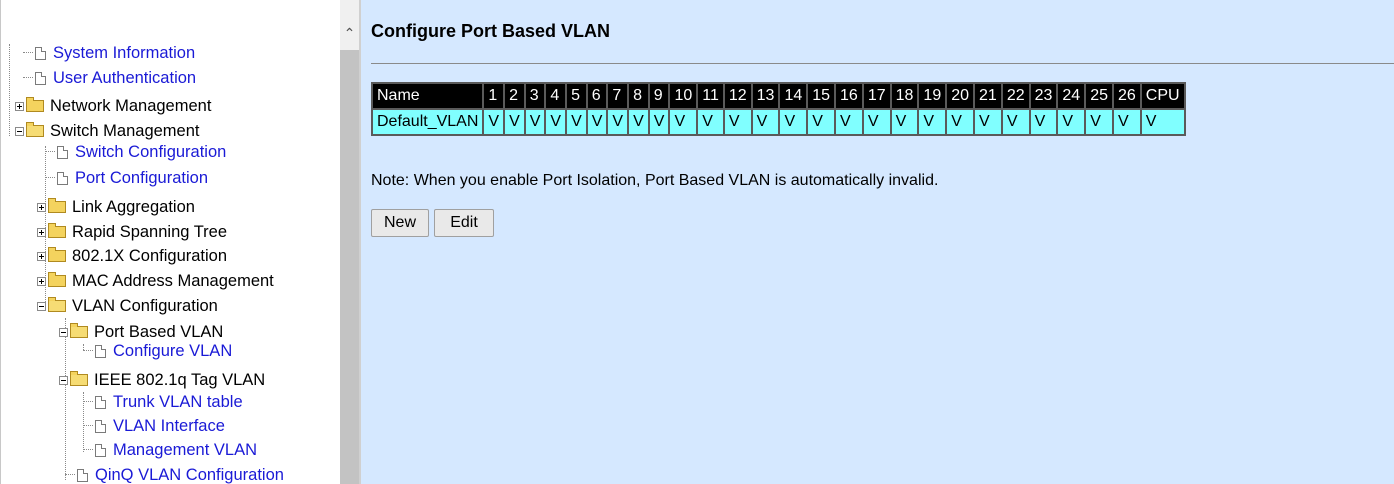 Image resolution: width=1394 pixels, height=484 pixels. I want to click on nav-ieee-8021q-tag-vlan: IEEE 802.1q Tag VLAN, so click(162, 380).